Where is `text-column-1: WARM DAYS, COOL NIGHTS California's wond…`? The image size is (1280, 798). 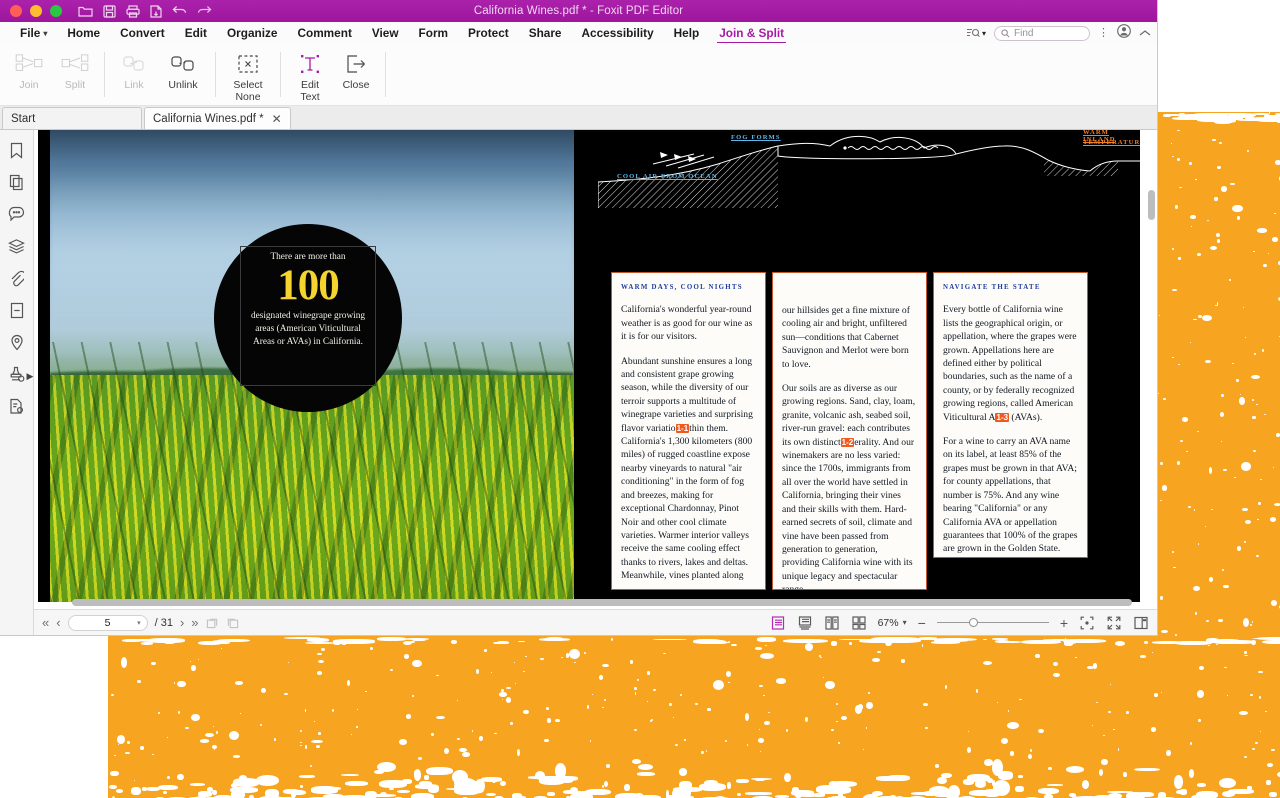 text-column-1: WARM DAYS, COOL NIGHTS California's wond… is located at coordinates (688, 431).